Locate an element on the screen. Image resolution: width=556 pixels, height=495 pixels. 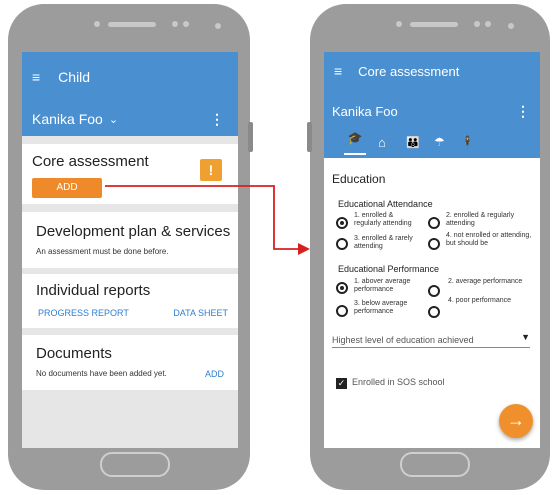
card-title: Individual reports is located at coordinates (93, 290).